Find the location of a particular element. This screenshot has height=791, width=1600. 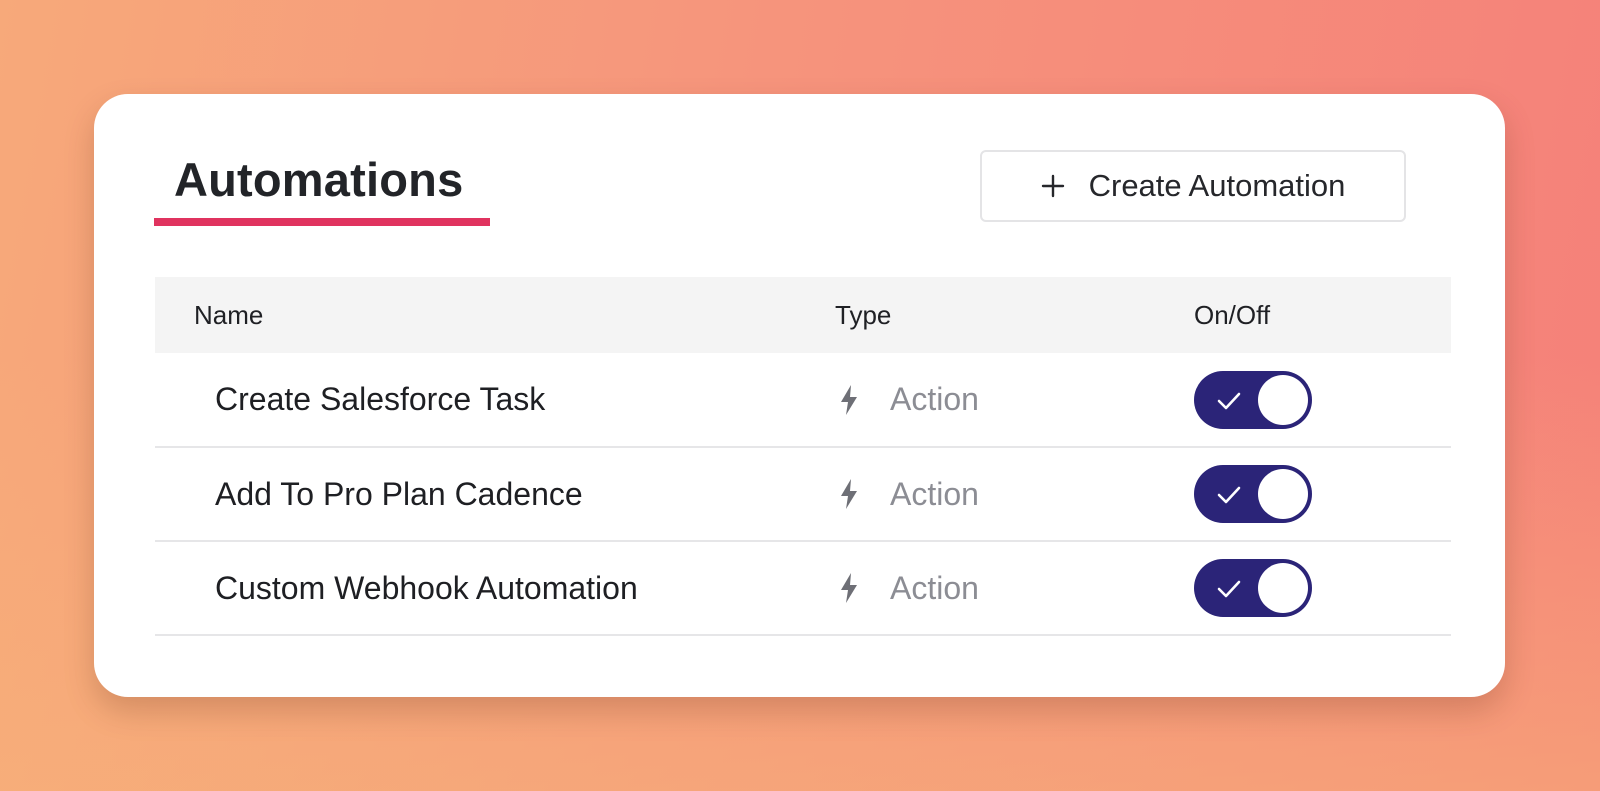

table-row: Add To Pro Plan Cadence Action is located at coordinates (803, 495).